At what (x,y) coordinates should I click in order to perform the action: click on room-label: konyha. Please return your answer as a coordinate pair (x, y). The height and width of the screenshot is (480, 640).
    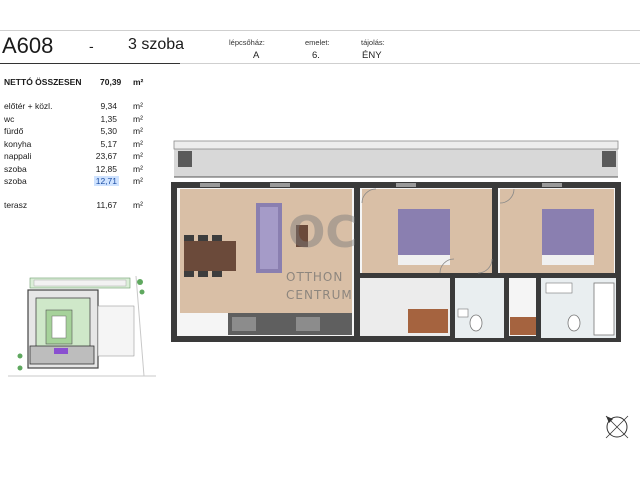
    Looking at the image, I should click on (18, 144).